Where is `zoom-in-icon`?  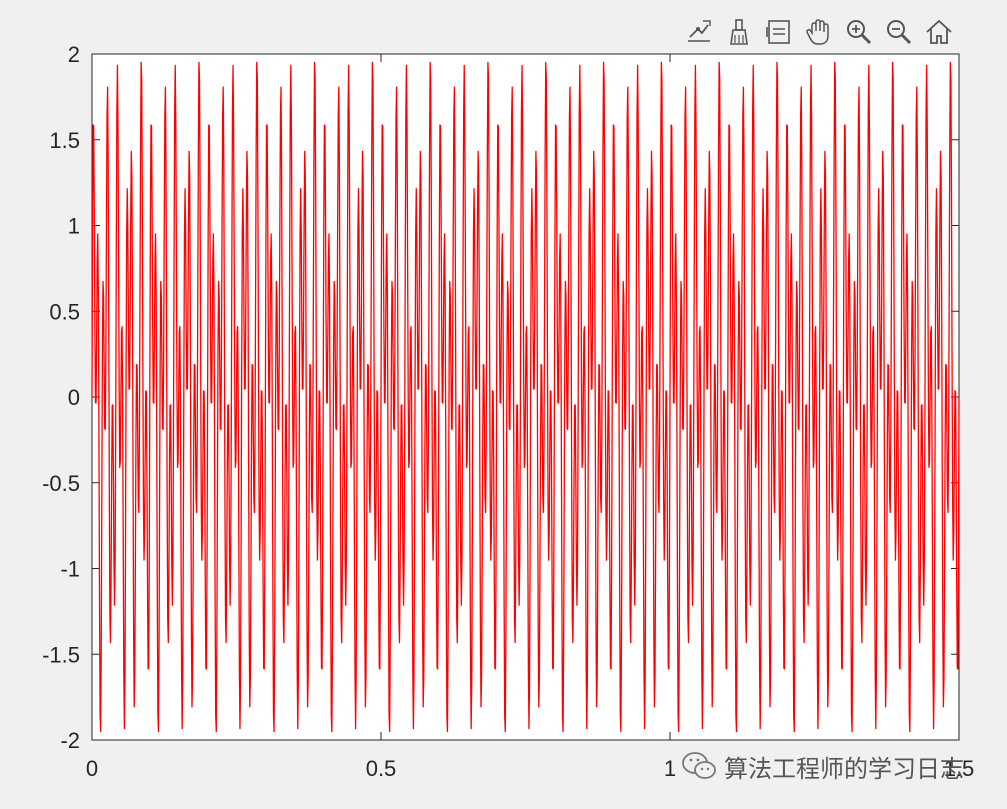 zoom-in-icon is located at coordinates (859, 32).